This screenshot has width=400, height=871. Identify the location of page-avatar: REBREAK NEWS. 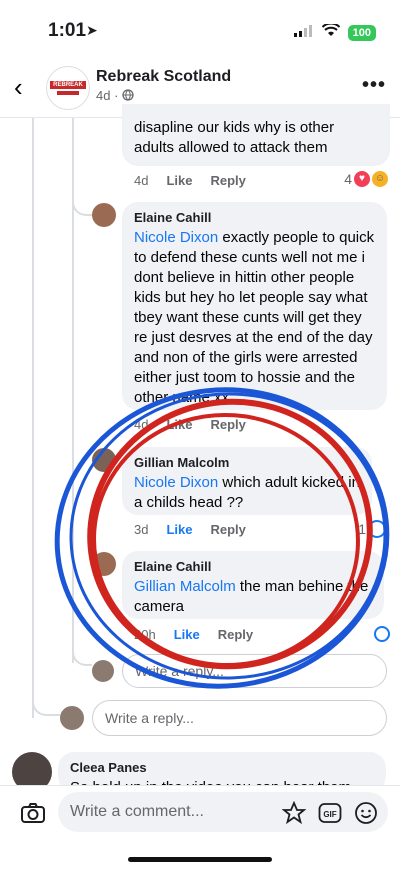
(68, 88).